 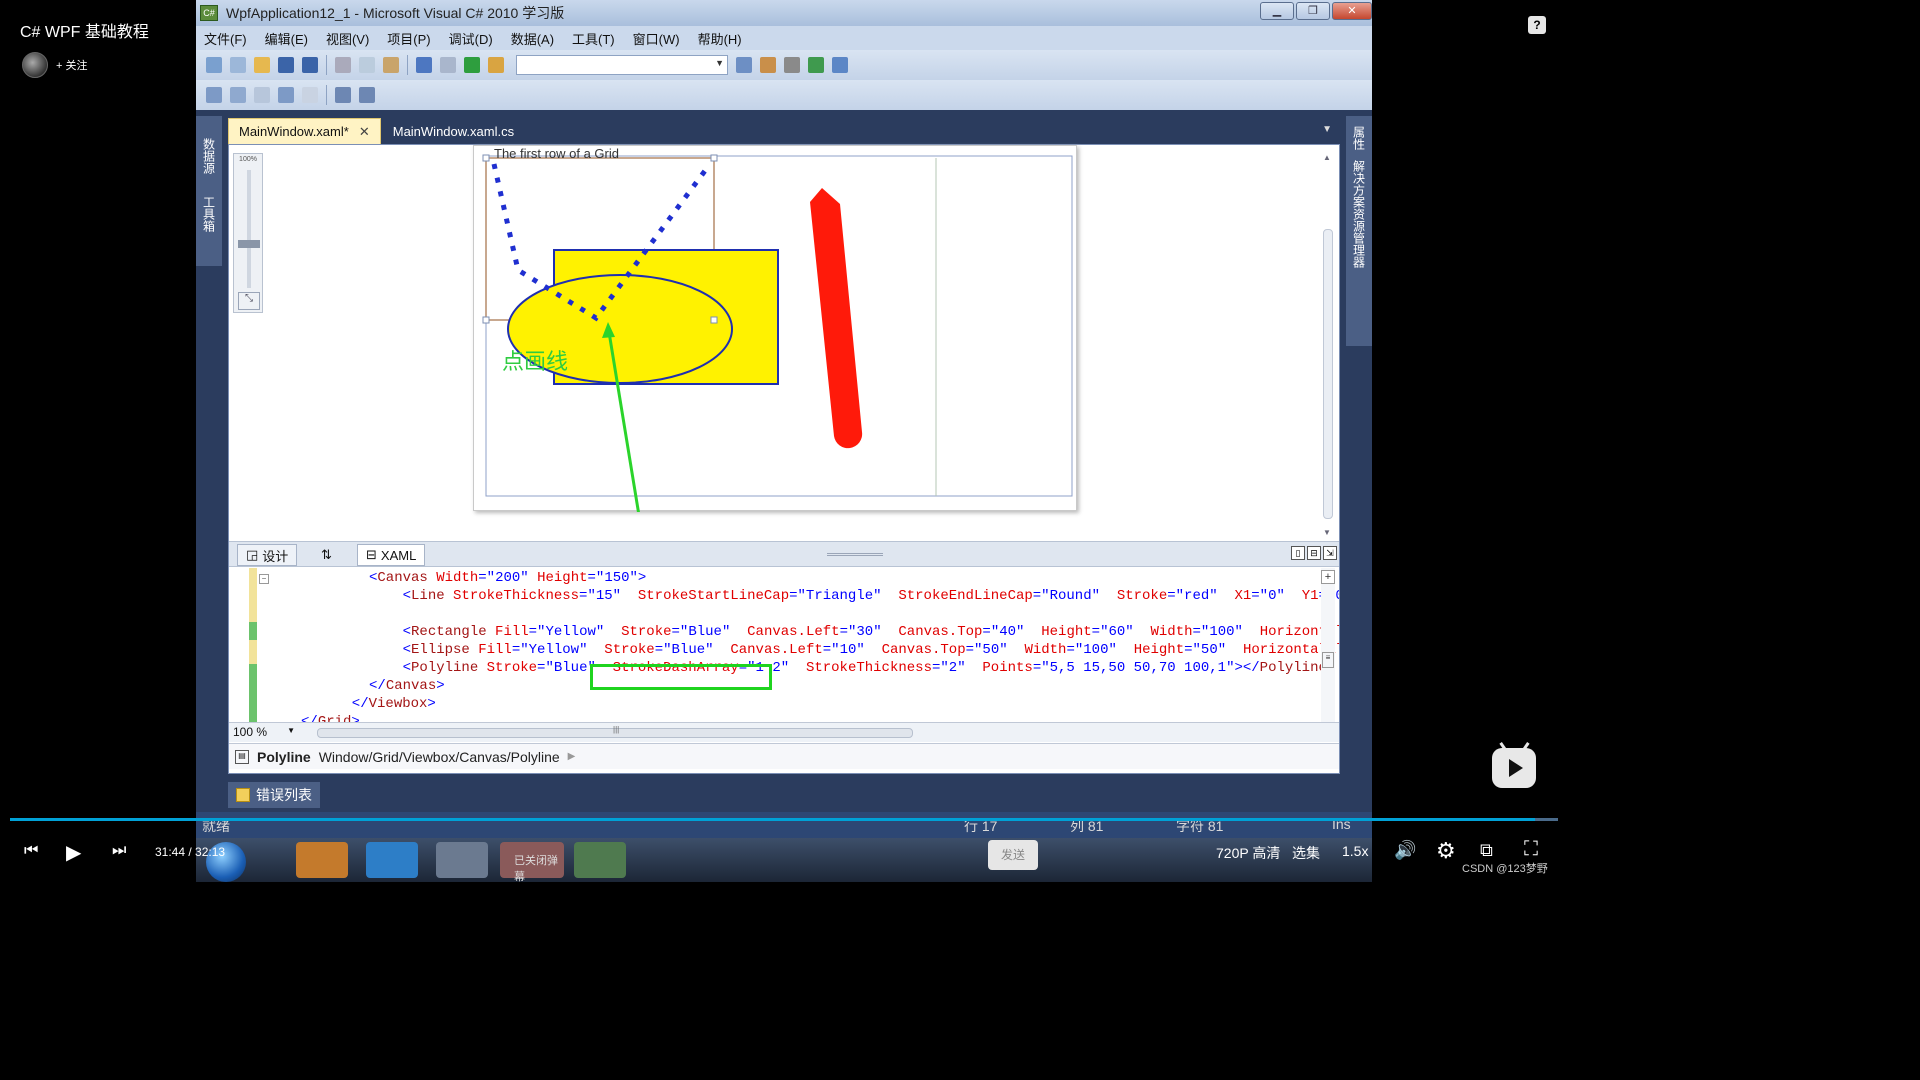 What do you see at coordinates (744, 65) in the screenshot?
I see `solution-explorer-icon` at bounding box center [744, 65].